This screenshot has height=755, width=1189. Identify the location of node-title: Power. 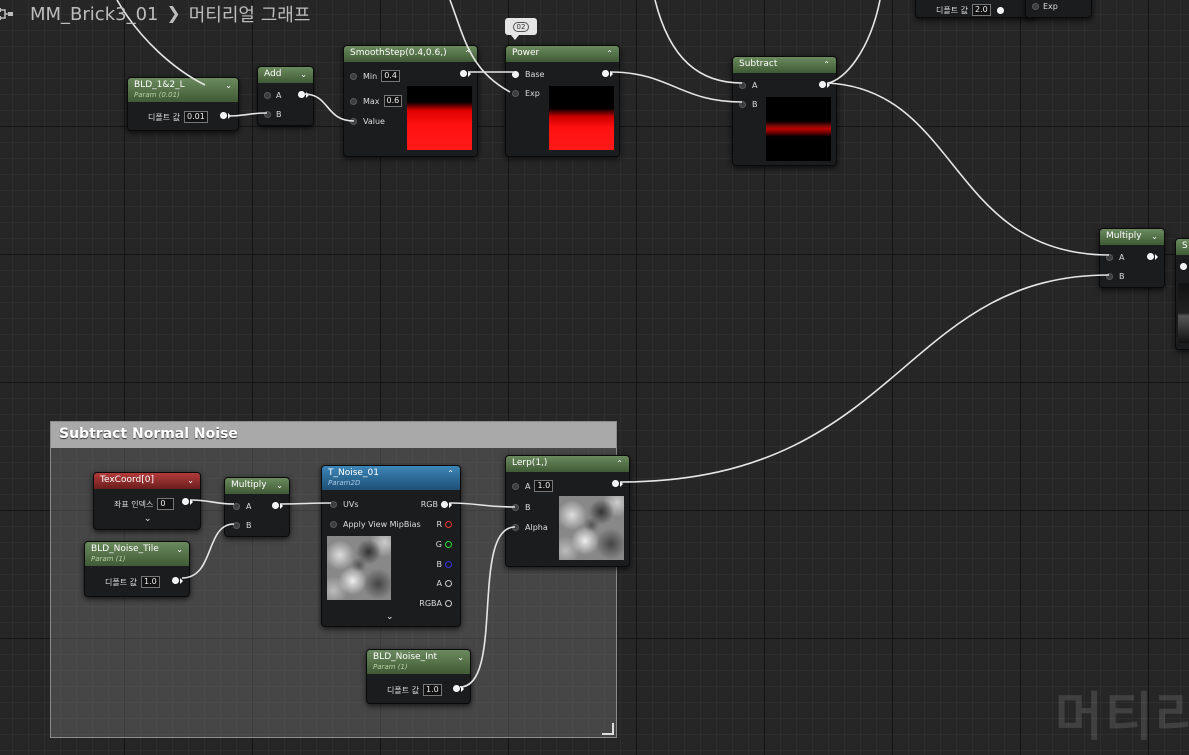
(526, 53).